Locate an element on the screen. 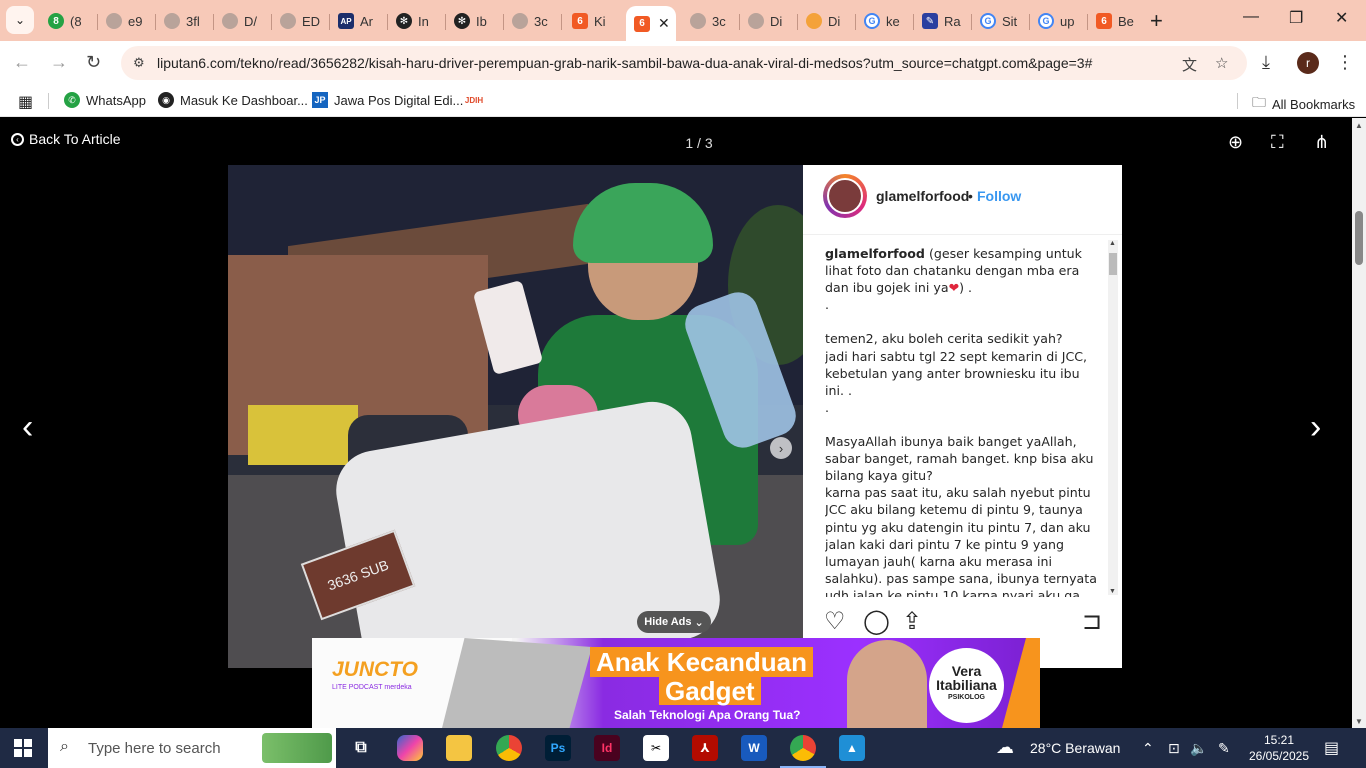  site-info-icon: ⚙ is located at coordinates (139, 63).